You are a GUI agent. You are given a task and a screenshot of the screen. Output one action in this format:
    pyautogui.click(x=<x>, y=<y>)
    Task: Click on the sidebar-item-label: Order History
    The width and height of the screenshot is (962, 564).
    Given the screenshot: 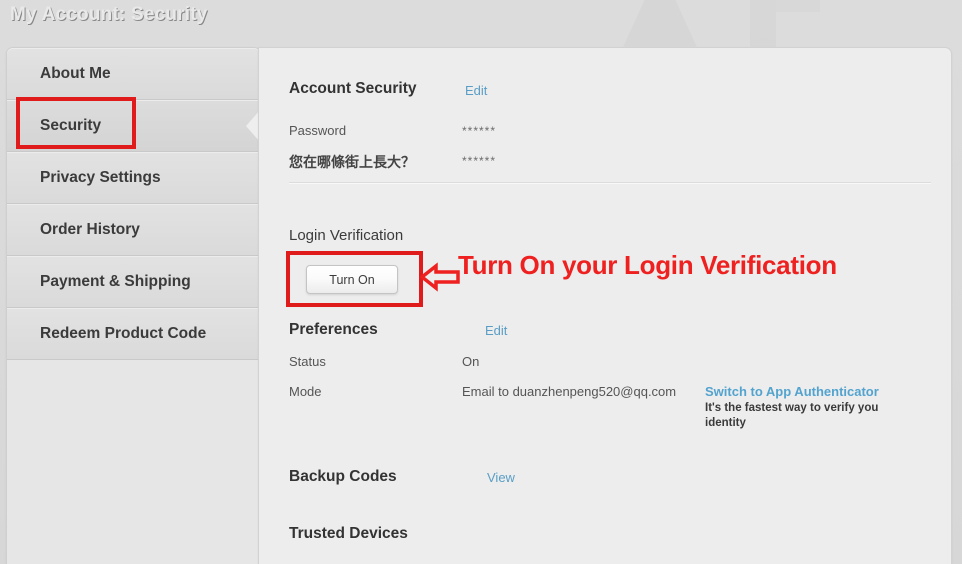 What is the action you would take?
    pyautogui.click(x=90, y=229)
    